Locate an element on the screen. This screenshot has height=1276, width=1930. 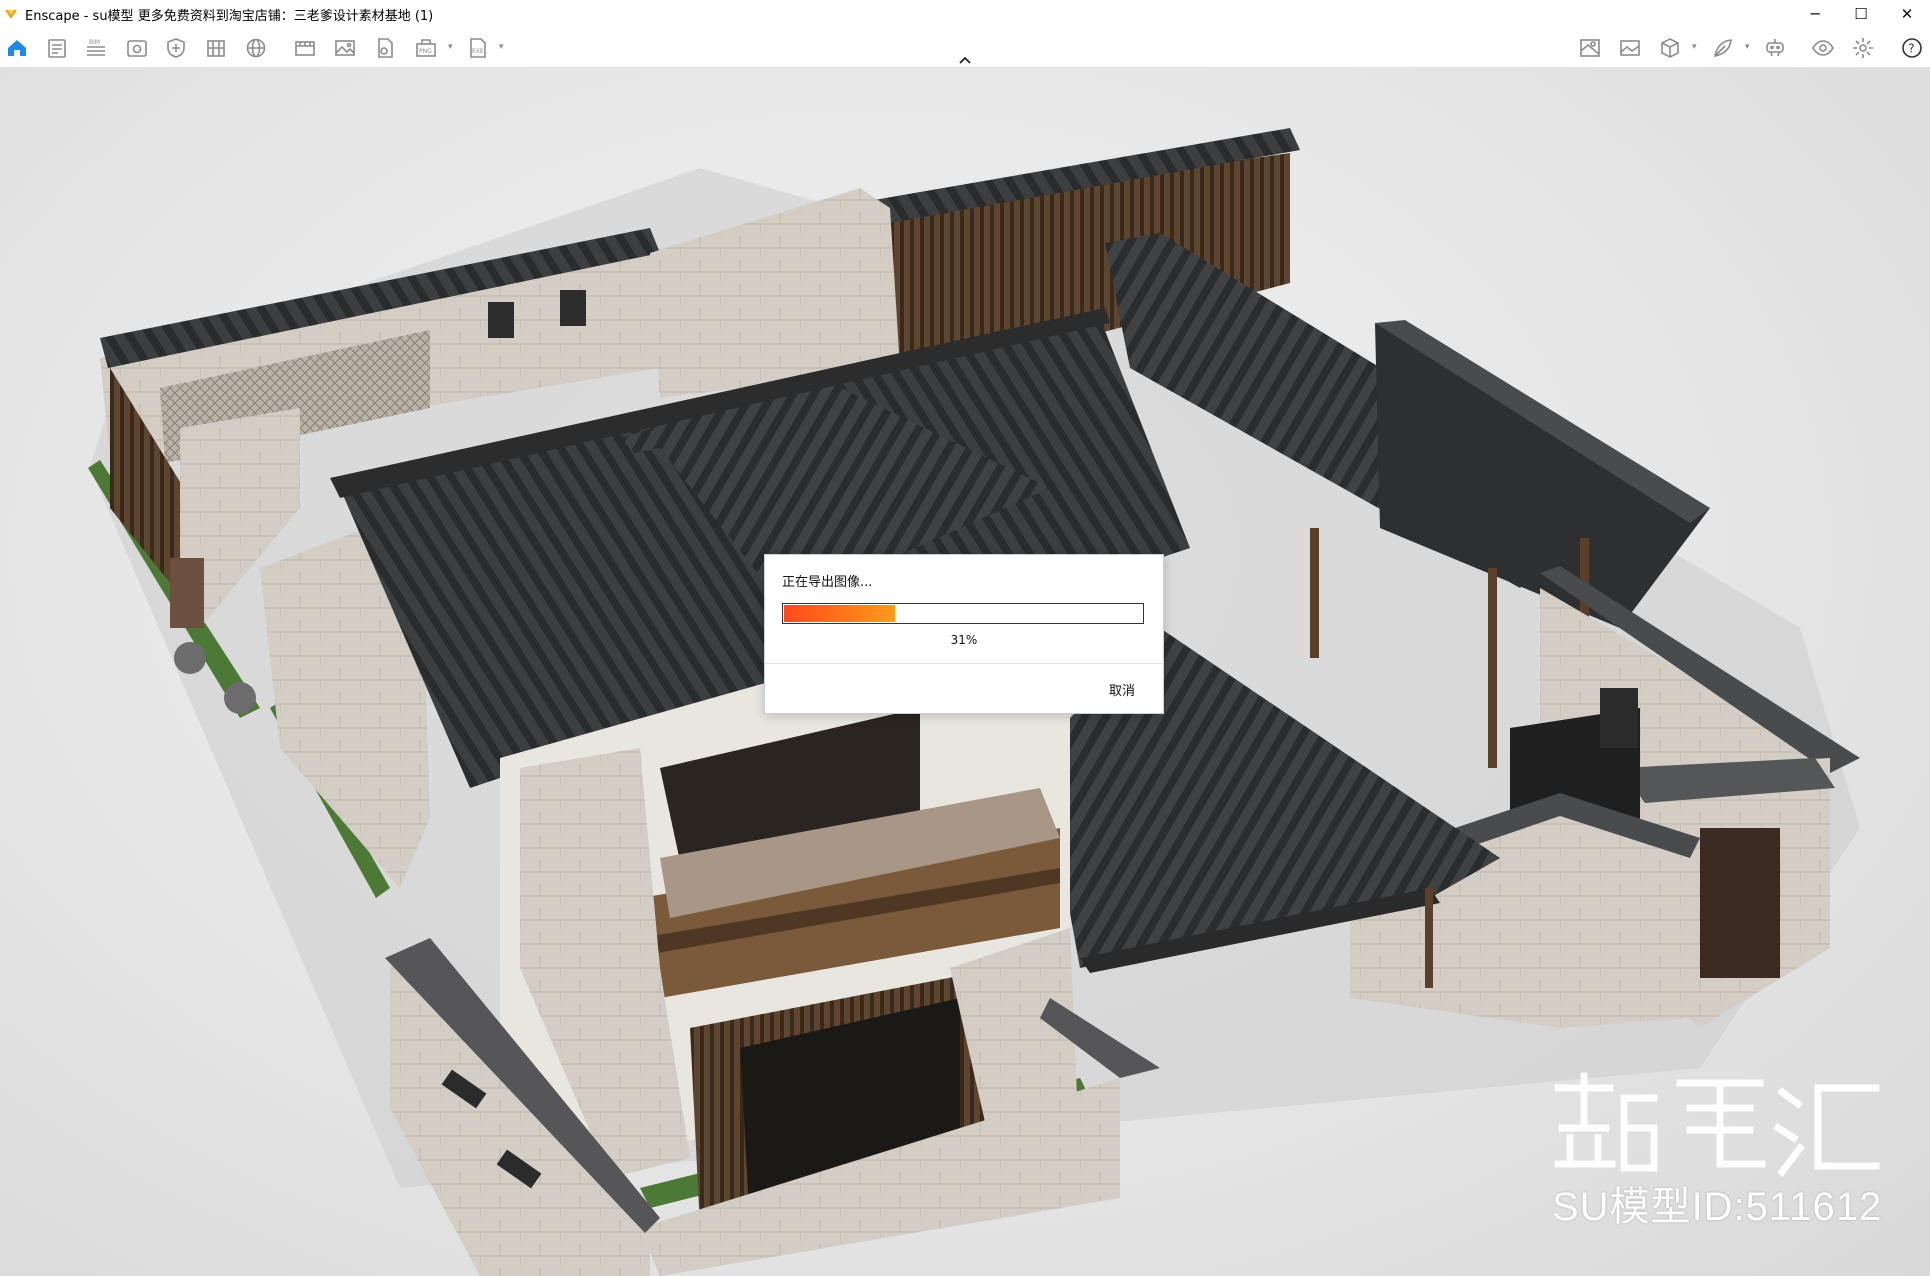
exe-export-button: EXE is located at coordinates (478, 48).